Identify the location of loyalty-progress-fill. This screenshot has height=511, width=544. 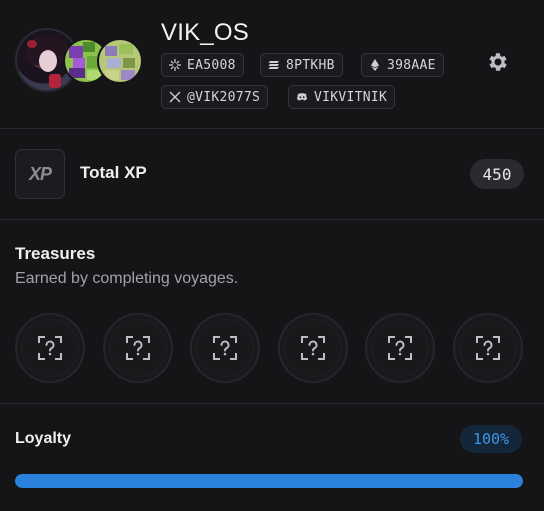
(269, 481).